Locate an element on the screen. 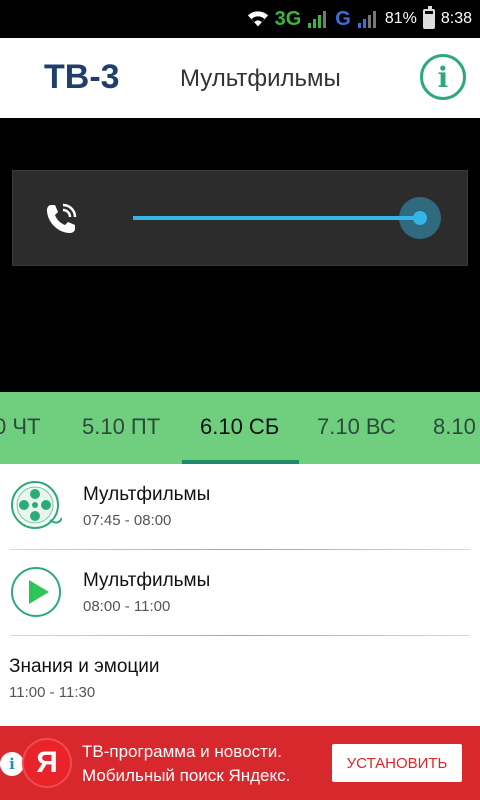 This screenshot has width=480, height=800. date-tabs: 0 ЧТ 5.10 ПТ 6.10 СБ 7.10 ВС 8.10 is located at coordinates (240, 428).